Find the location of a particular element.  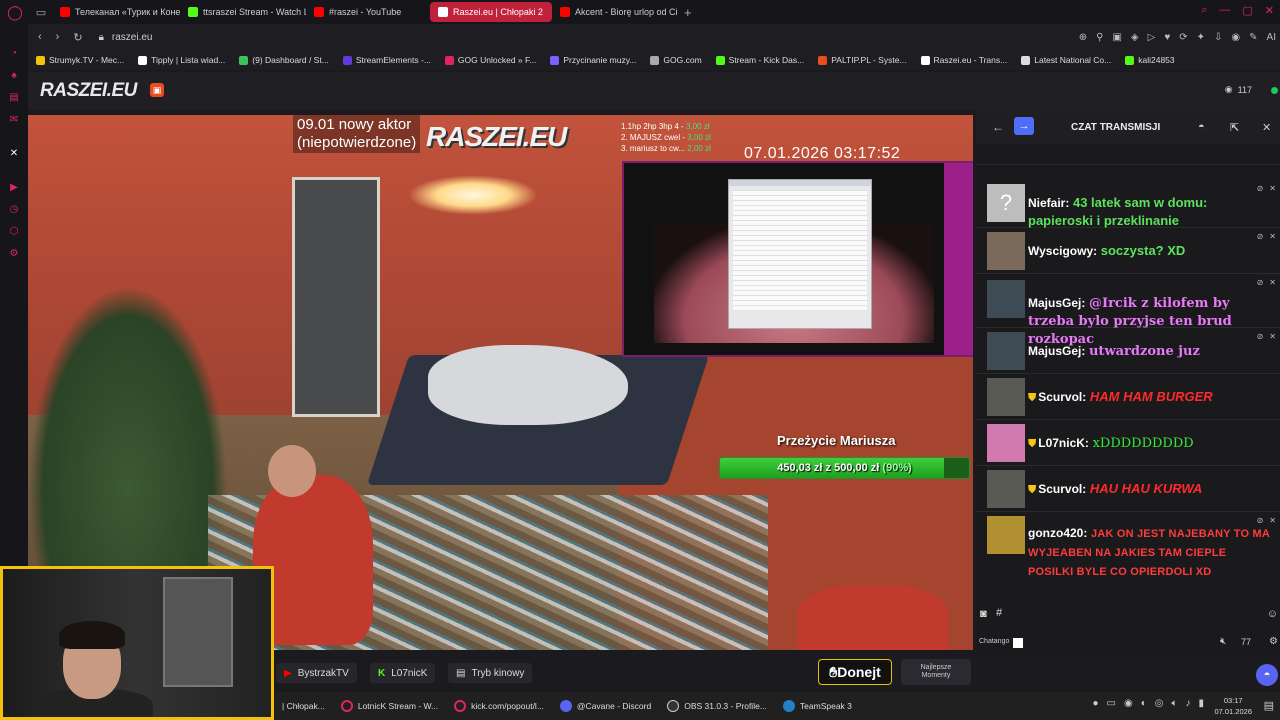

donate-button: ✋︎ Donejt is located at coordinates (855, 672).